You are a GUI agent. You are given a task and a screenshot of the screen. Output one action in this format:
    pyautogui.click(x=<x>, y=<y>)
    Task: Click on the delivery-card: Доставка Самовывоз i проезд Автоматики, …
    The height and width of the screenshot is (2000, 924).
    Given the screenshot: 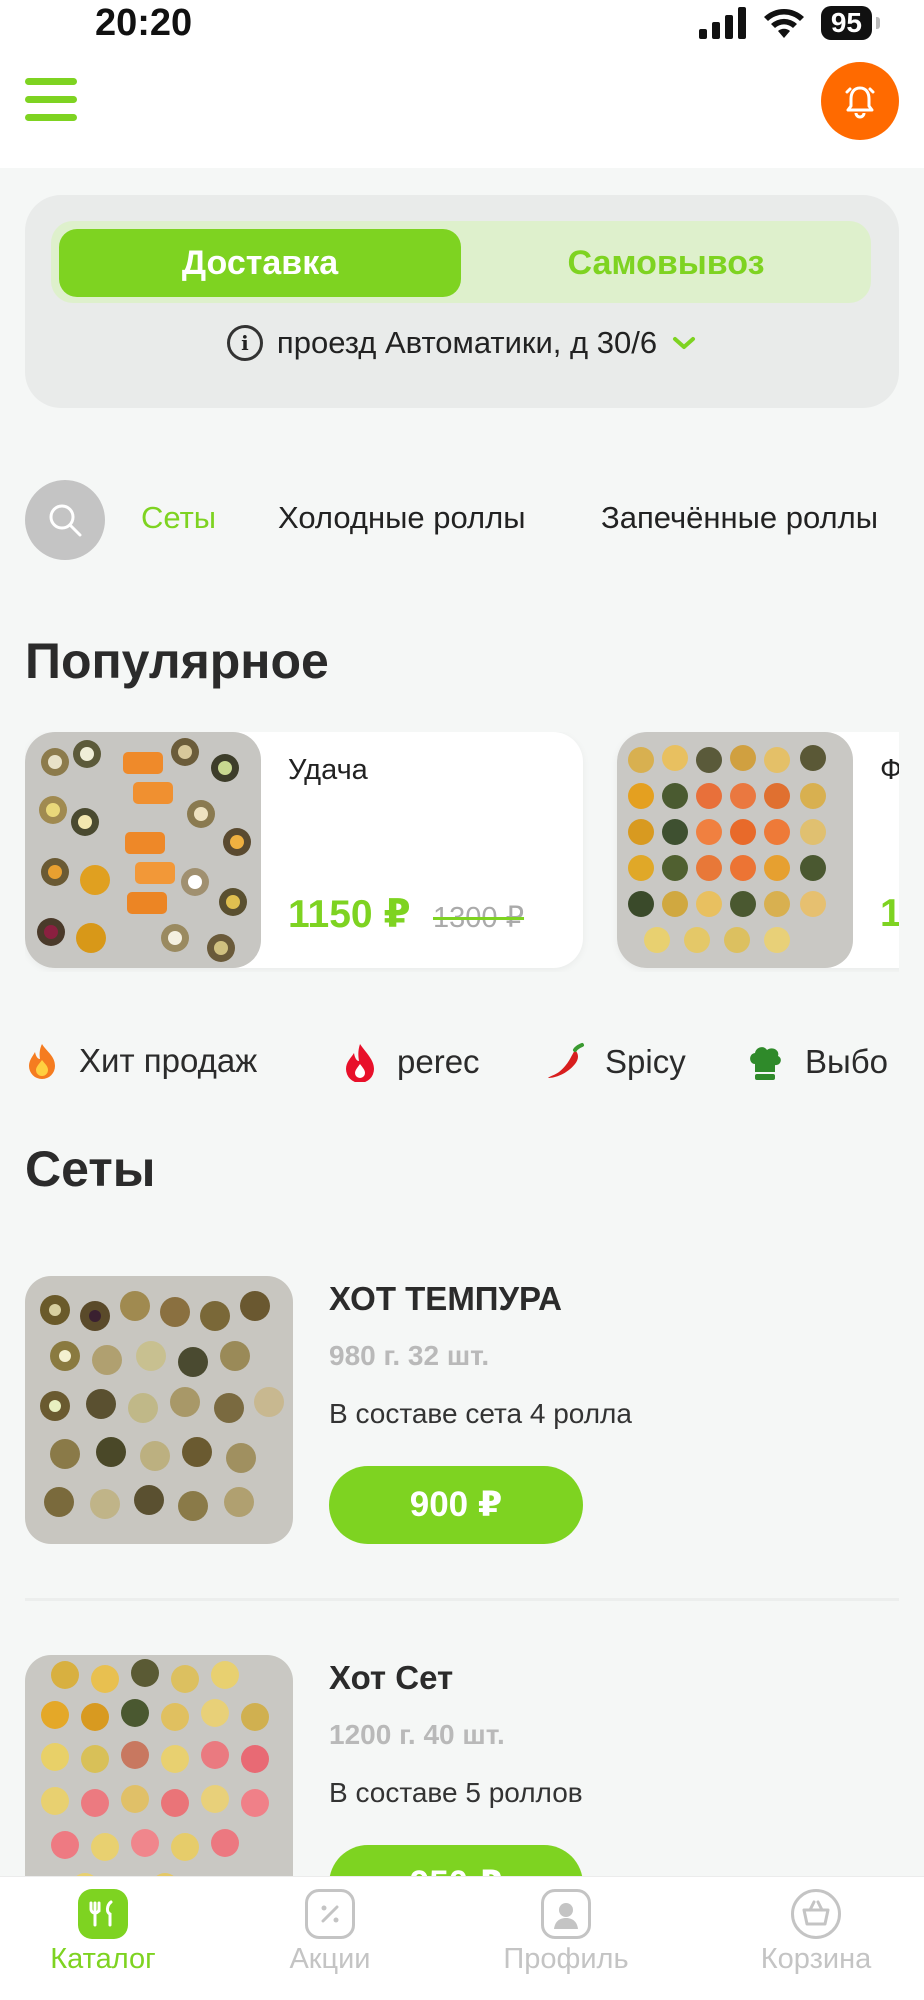 What is the action you would take?
    pyautogui.click(x=462, y=301)
    